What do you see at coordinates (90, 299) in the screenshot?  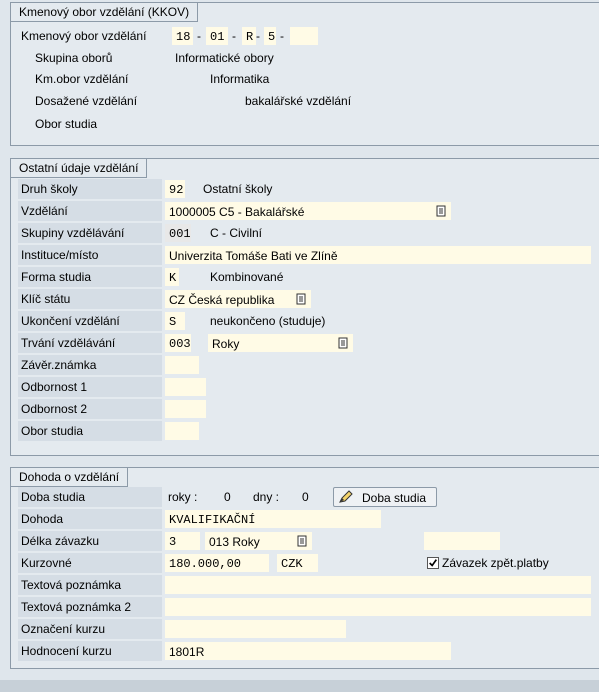 I see `klic-statu-label: Klíč státu` at bounding box center [90, 299].